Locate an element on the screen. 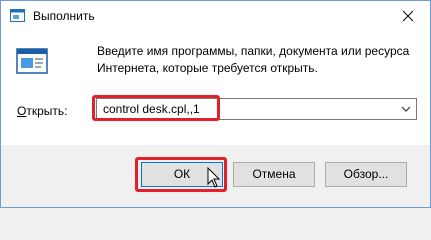 This screenshot has width=431, height=240. run-dialog-icon is located at coordinates (17, 15).